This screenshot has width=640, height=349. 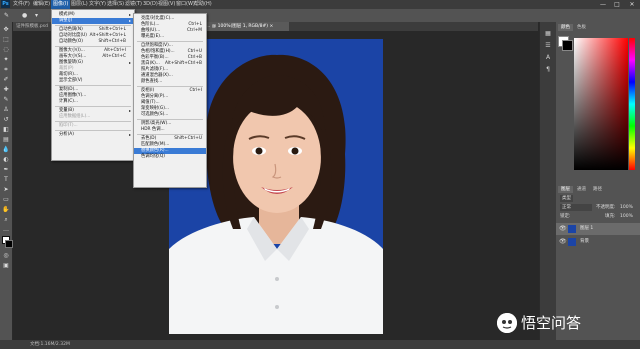 I want to click on menu-window: 窗口(W), so click(x=185, y=4).